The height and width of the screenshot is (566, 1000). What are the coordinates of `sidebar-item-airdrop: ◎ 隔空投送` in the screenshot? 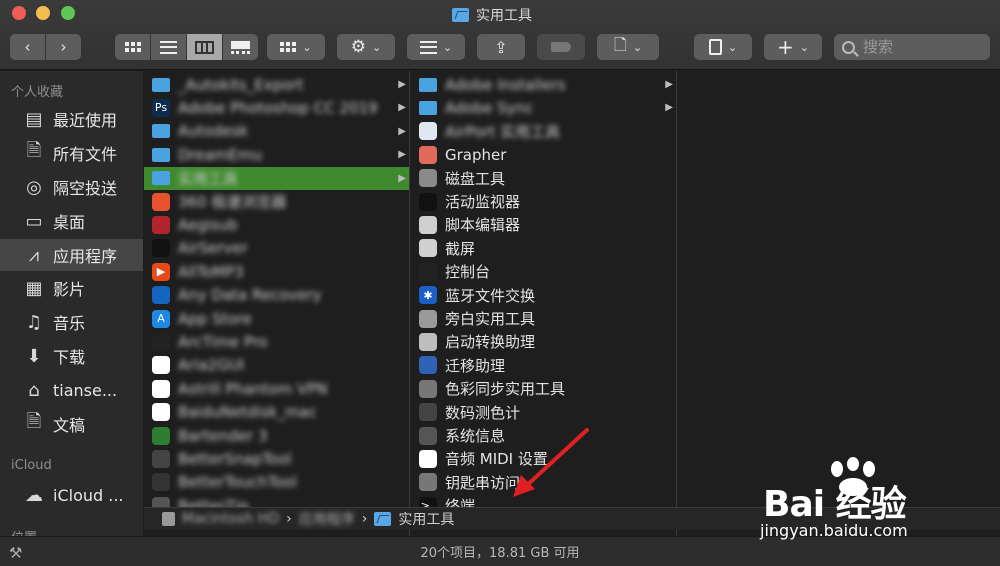 It's located at (71, 187).